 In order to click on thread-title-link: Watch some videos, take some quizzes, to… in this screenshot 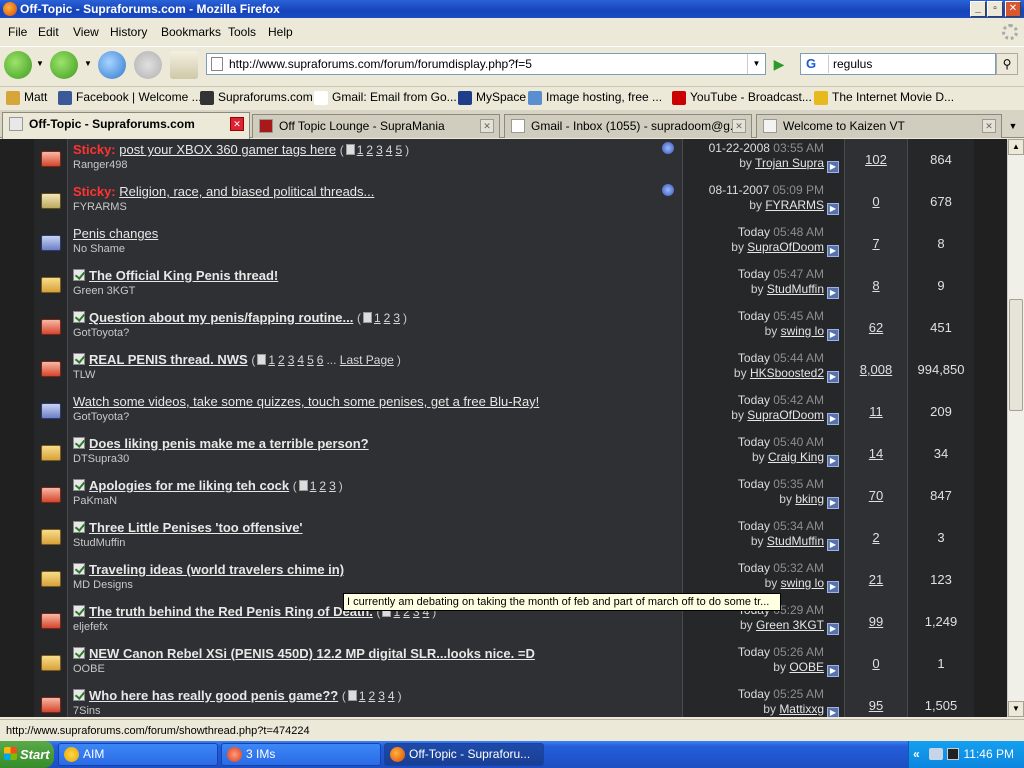, I will do `click(306, 401)`.